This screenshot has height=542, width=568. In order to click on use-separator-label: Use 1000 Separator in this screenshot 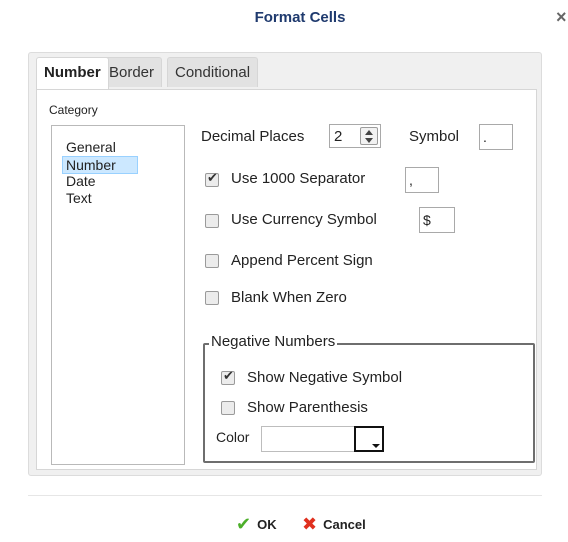, I will do `click(298, 178)`.